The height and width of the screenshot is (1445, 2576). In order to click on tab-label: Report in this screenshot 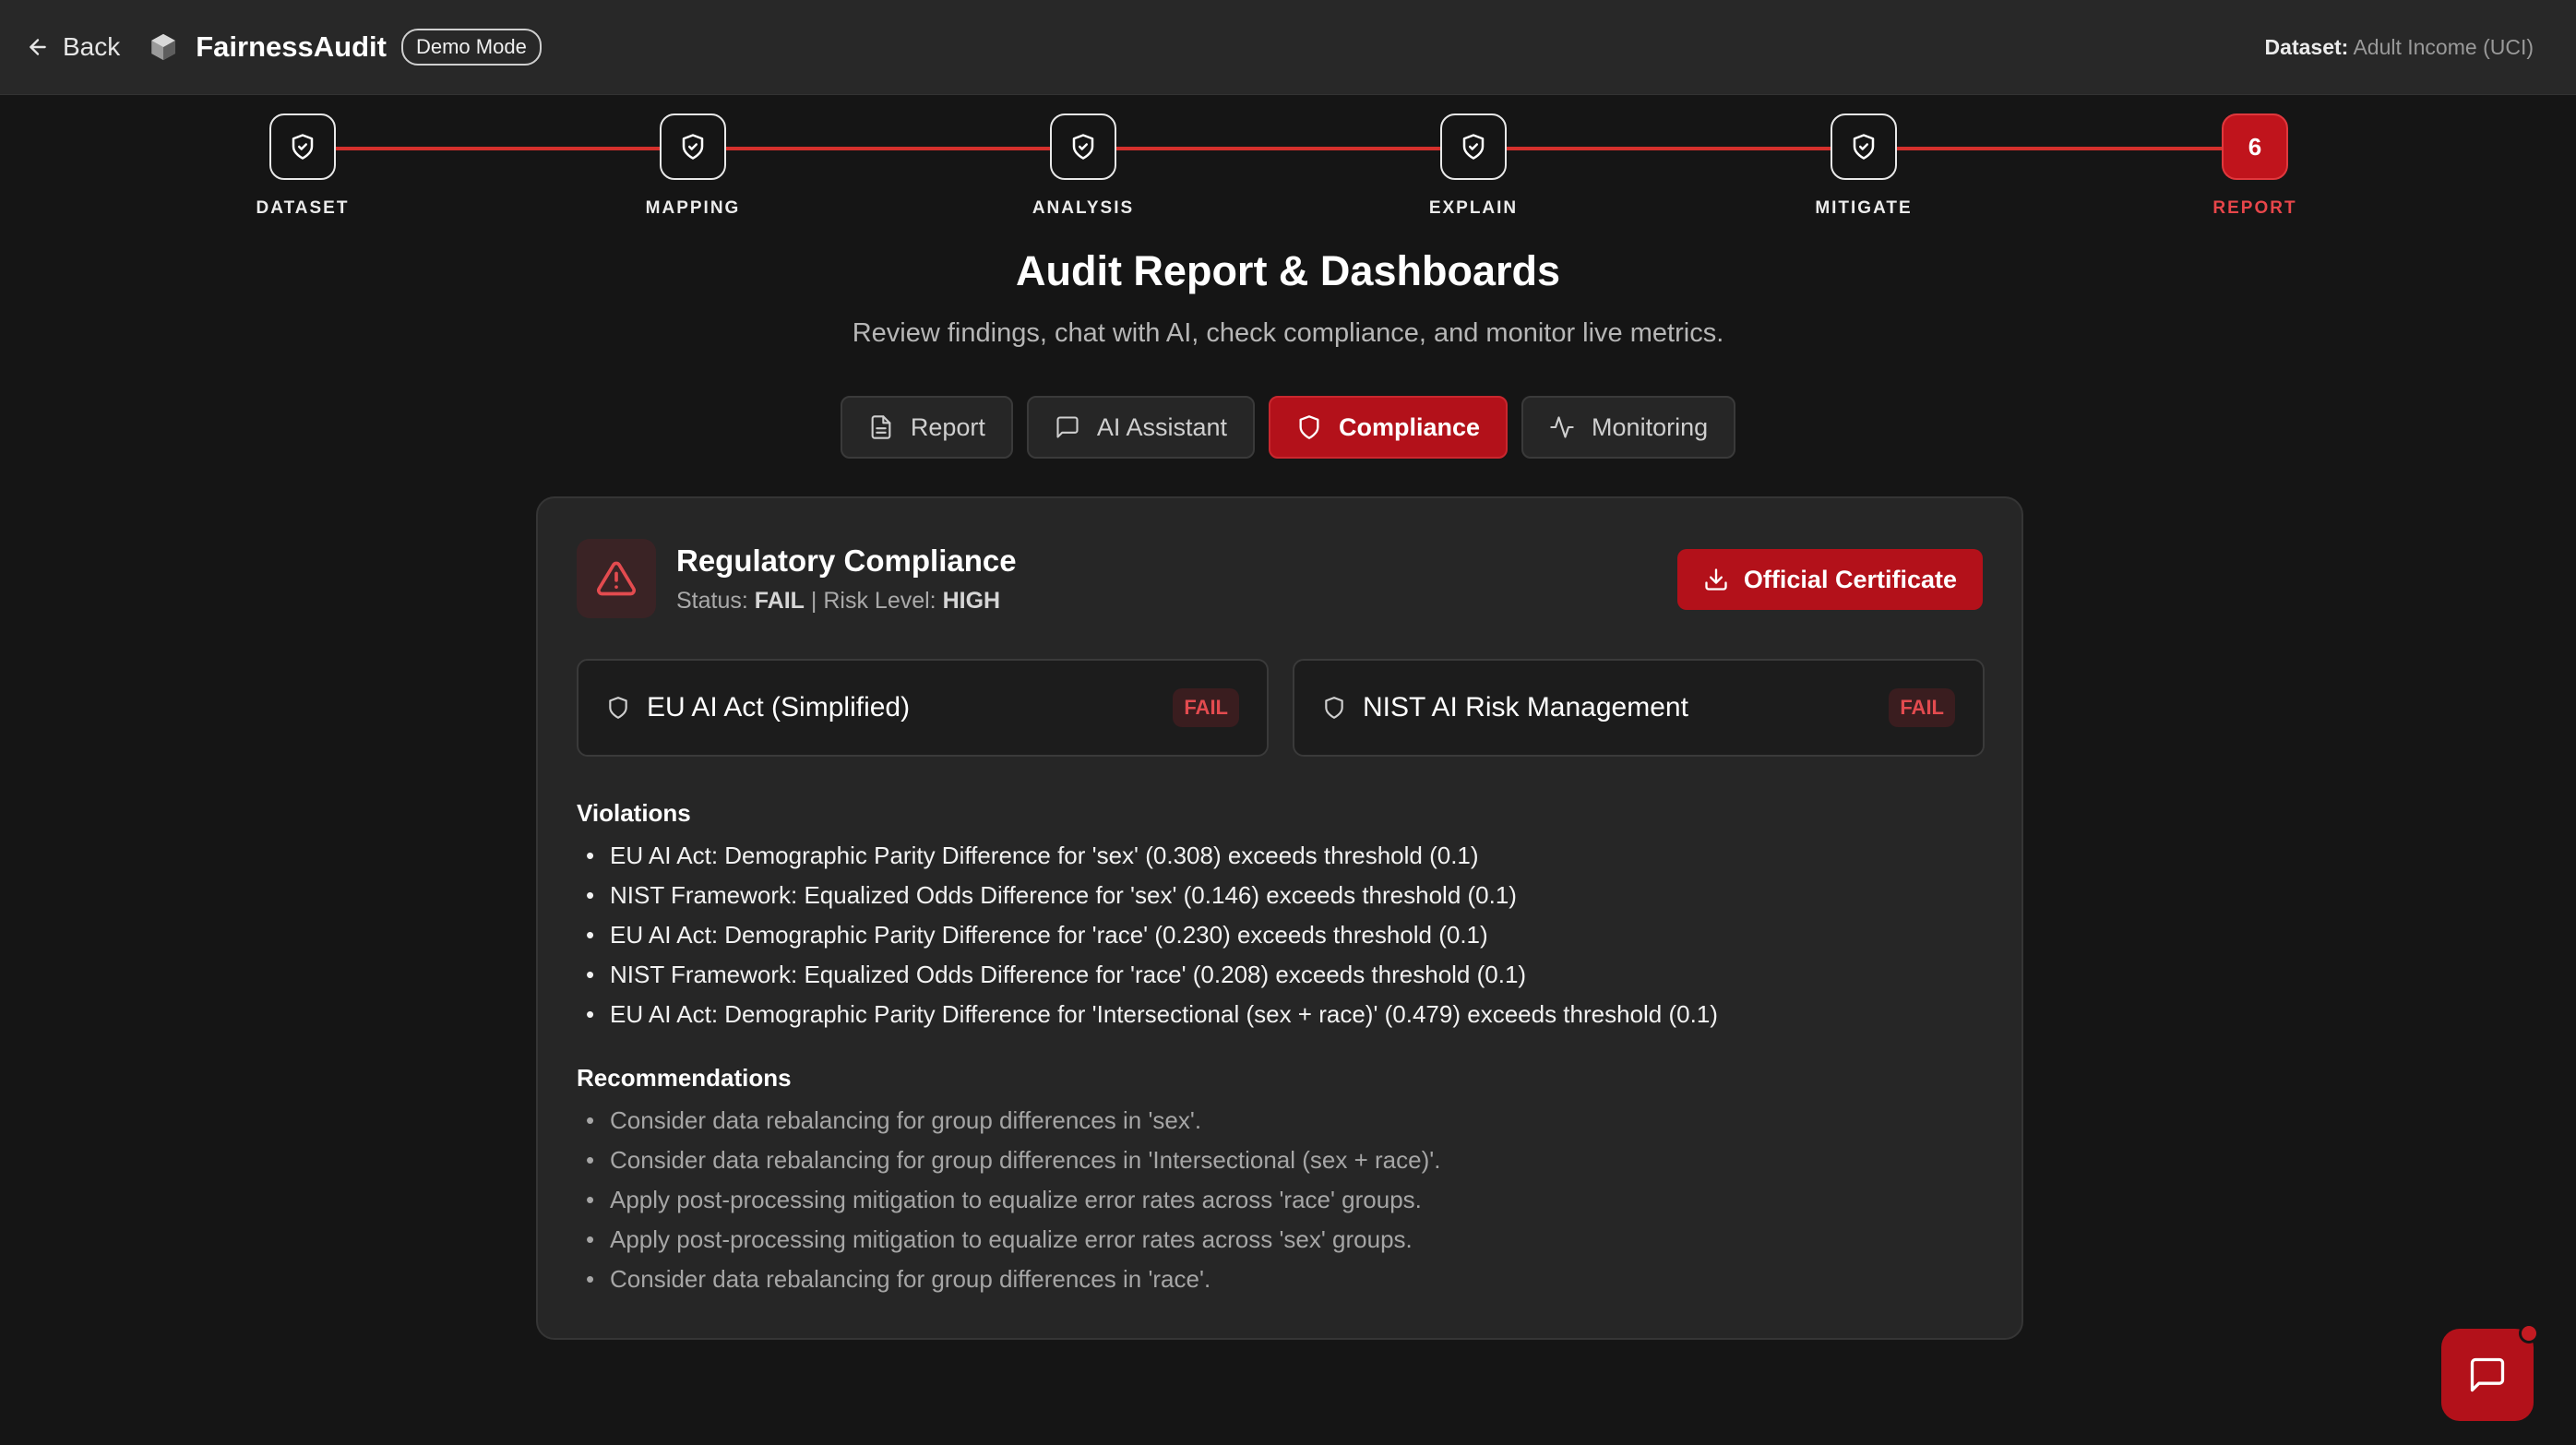, I will do `click(948, 426)`.